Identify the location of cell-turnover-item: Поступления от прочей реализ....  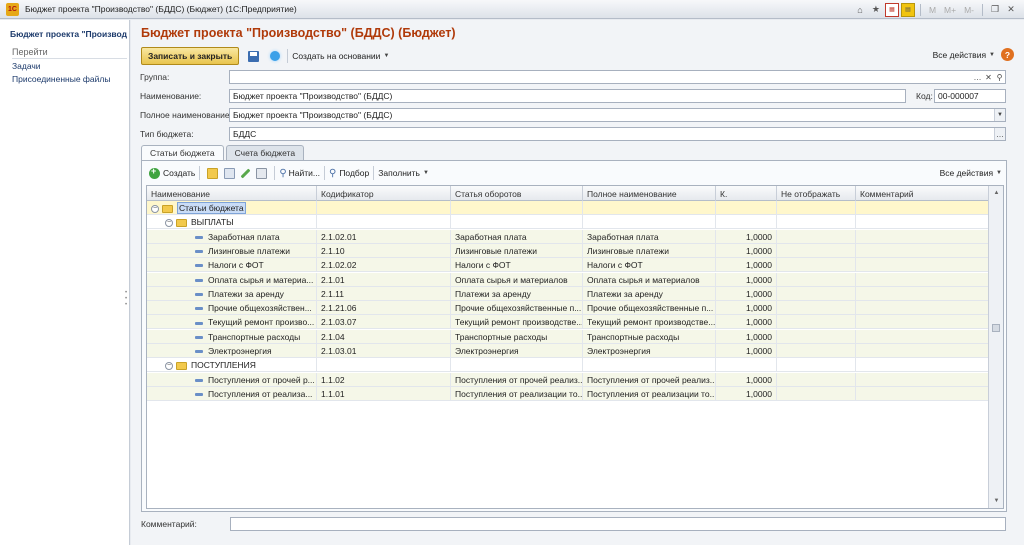
(517, 379).